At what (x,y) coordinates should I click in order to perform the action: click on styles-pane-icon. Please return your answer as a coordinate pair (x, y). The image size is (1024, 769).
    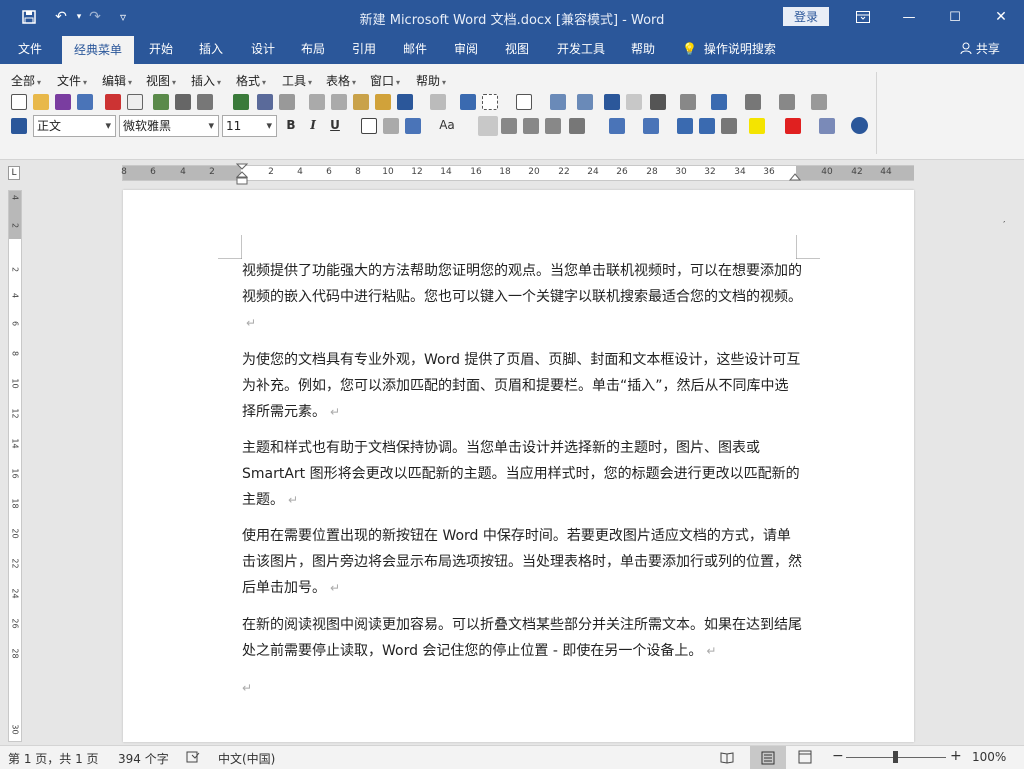
    Looking at the image, I should click on (19, 126).